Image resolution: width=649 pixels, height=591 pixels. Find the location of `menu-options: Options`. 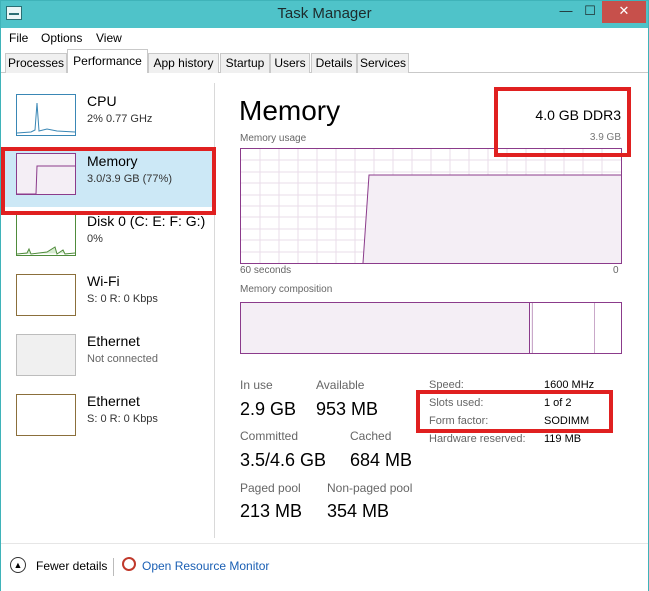

menu-options: Options is located at coordinates (61, 38).